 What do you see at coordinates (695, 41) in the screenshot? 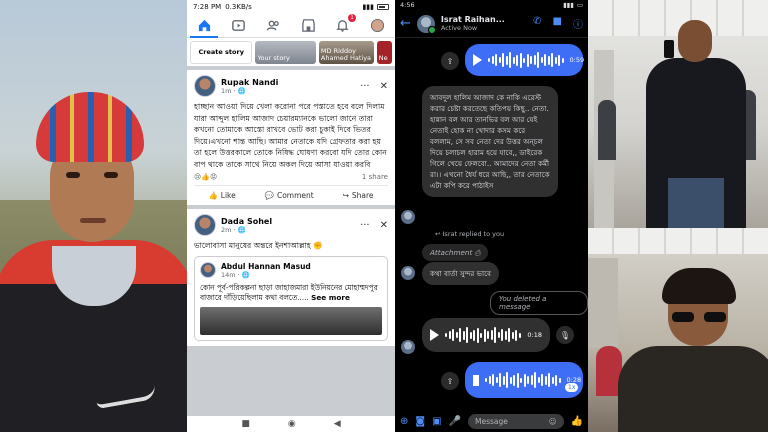
I see `person-head` at bounding box center [695, 41].